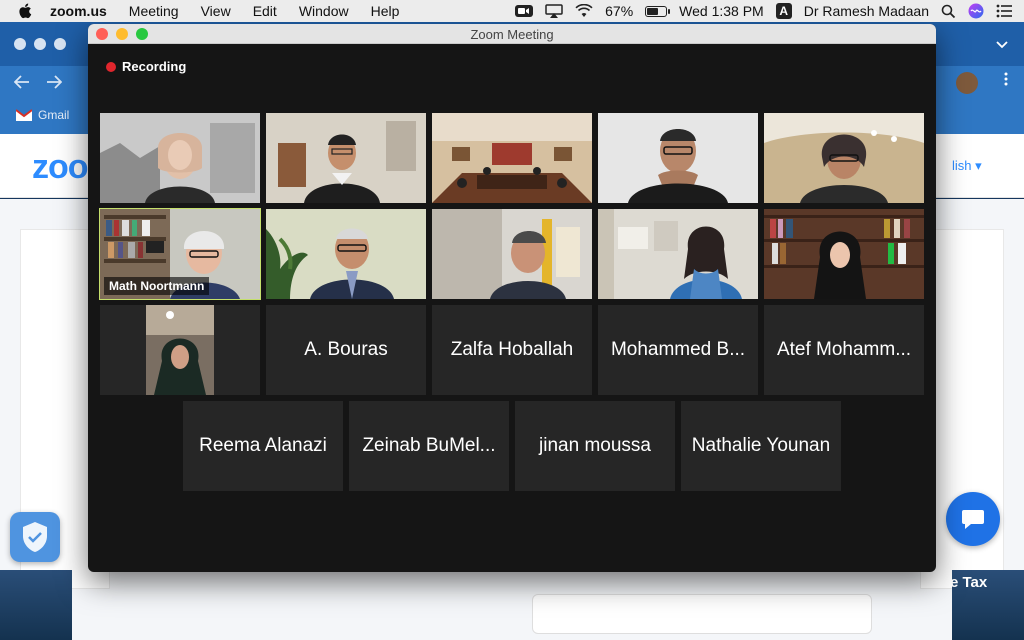 The image size is (1024, 640). What do you see at coordinates (36, 605) in the screenshot?
I see `desktop-wallpaper` at bounding box center [36, 605].